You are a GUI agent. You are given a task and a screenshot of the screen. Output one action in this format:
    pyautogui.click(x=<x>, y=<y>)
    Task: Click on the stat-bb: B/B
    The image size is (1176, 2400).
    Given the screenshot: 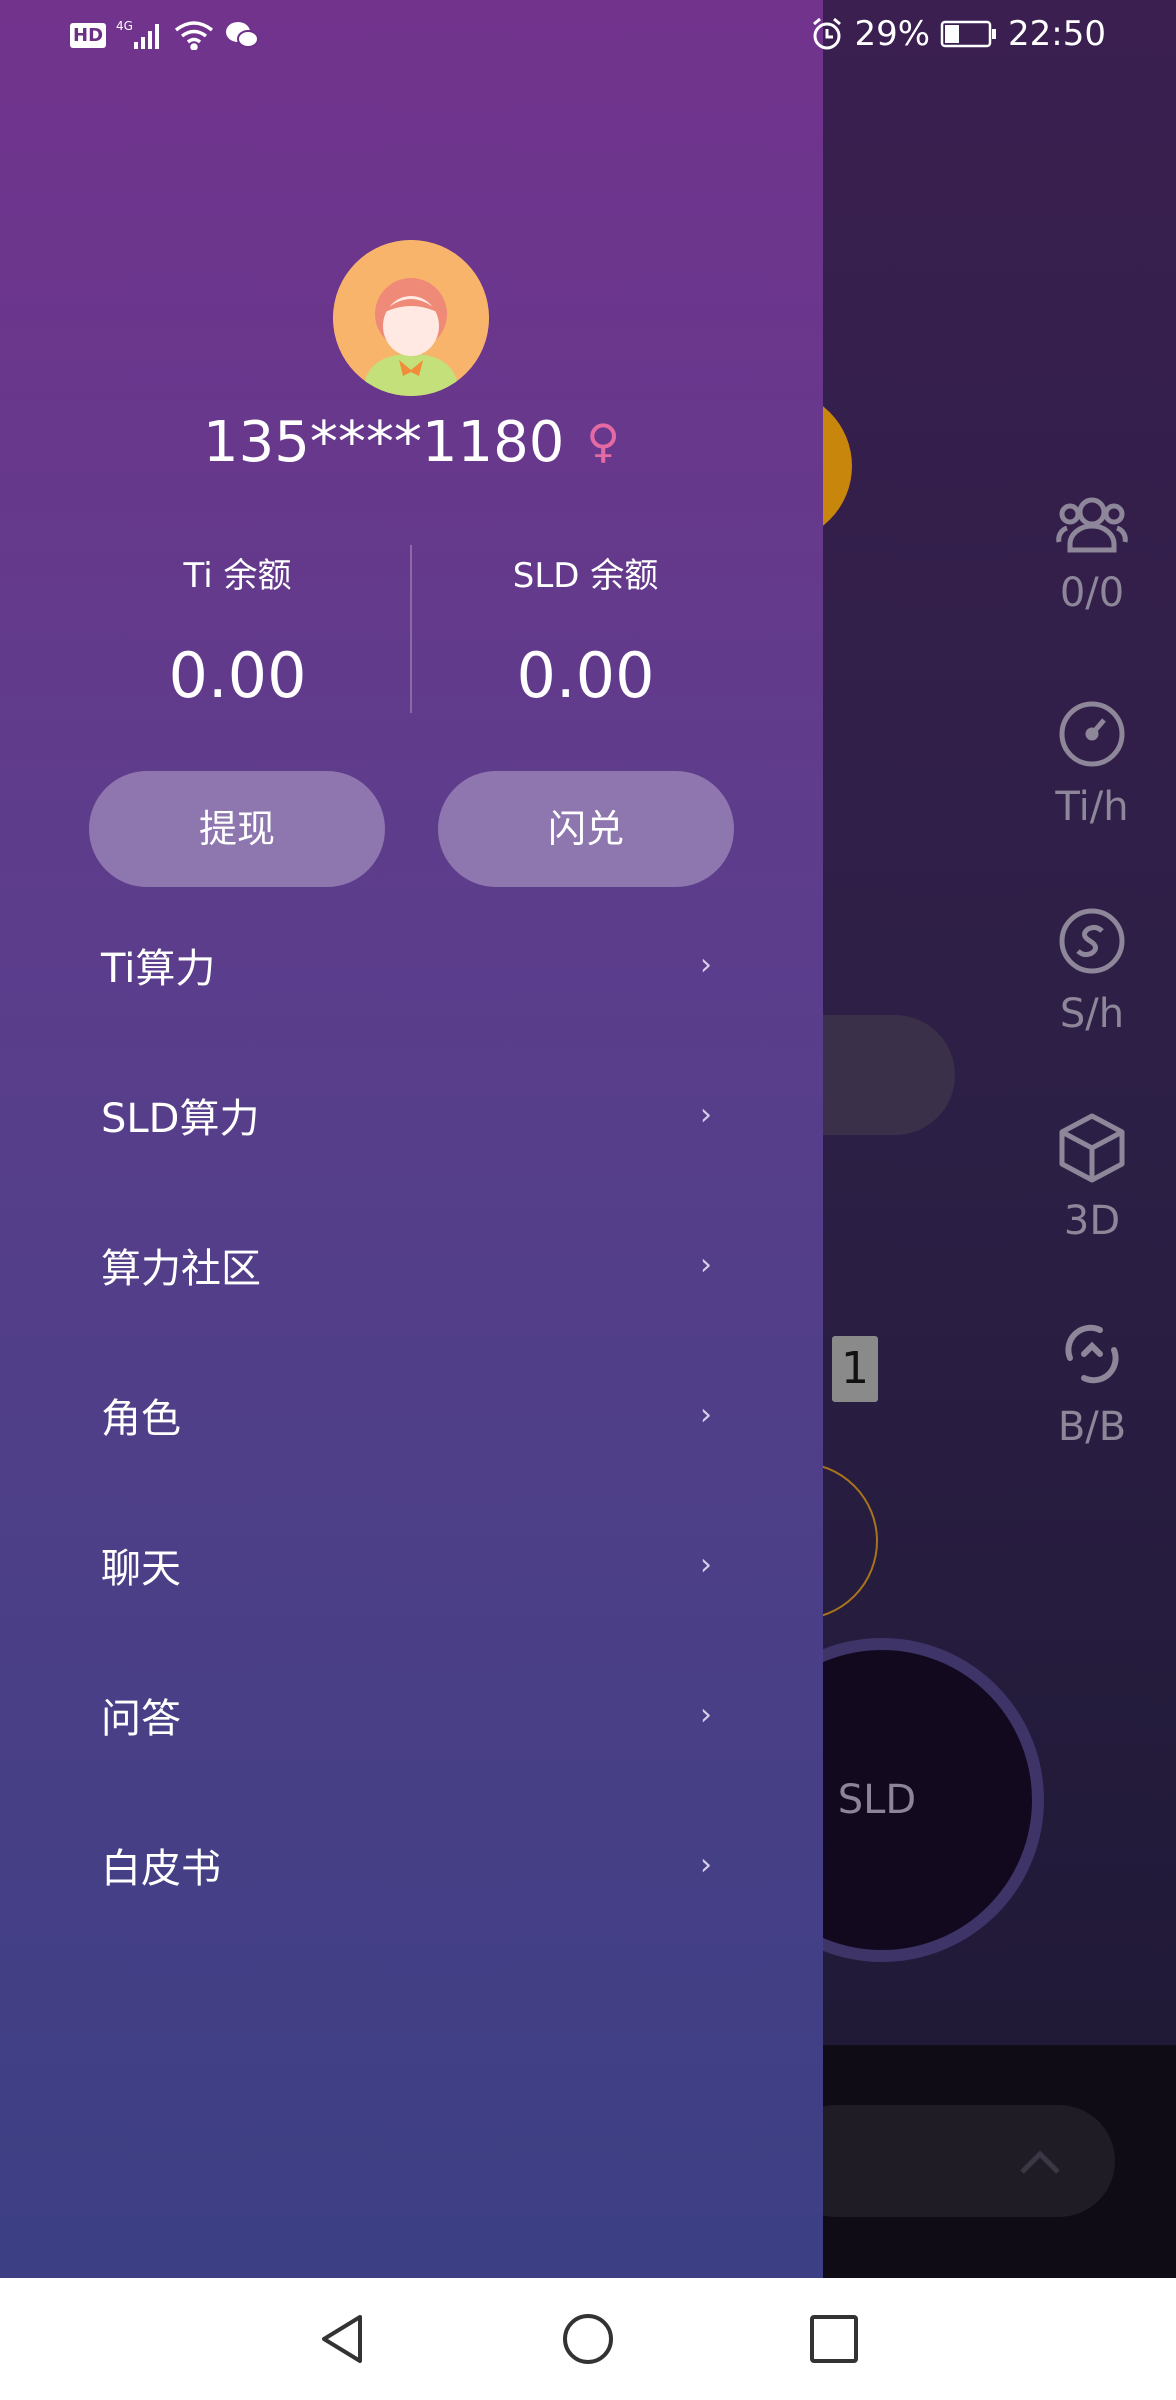 What is the action you would take?
    pyautogui.click(x=1092, y=1384)
    